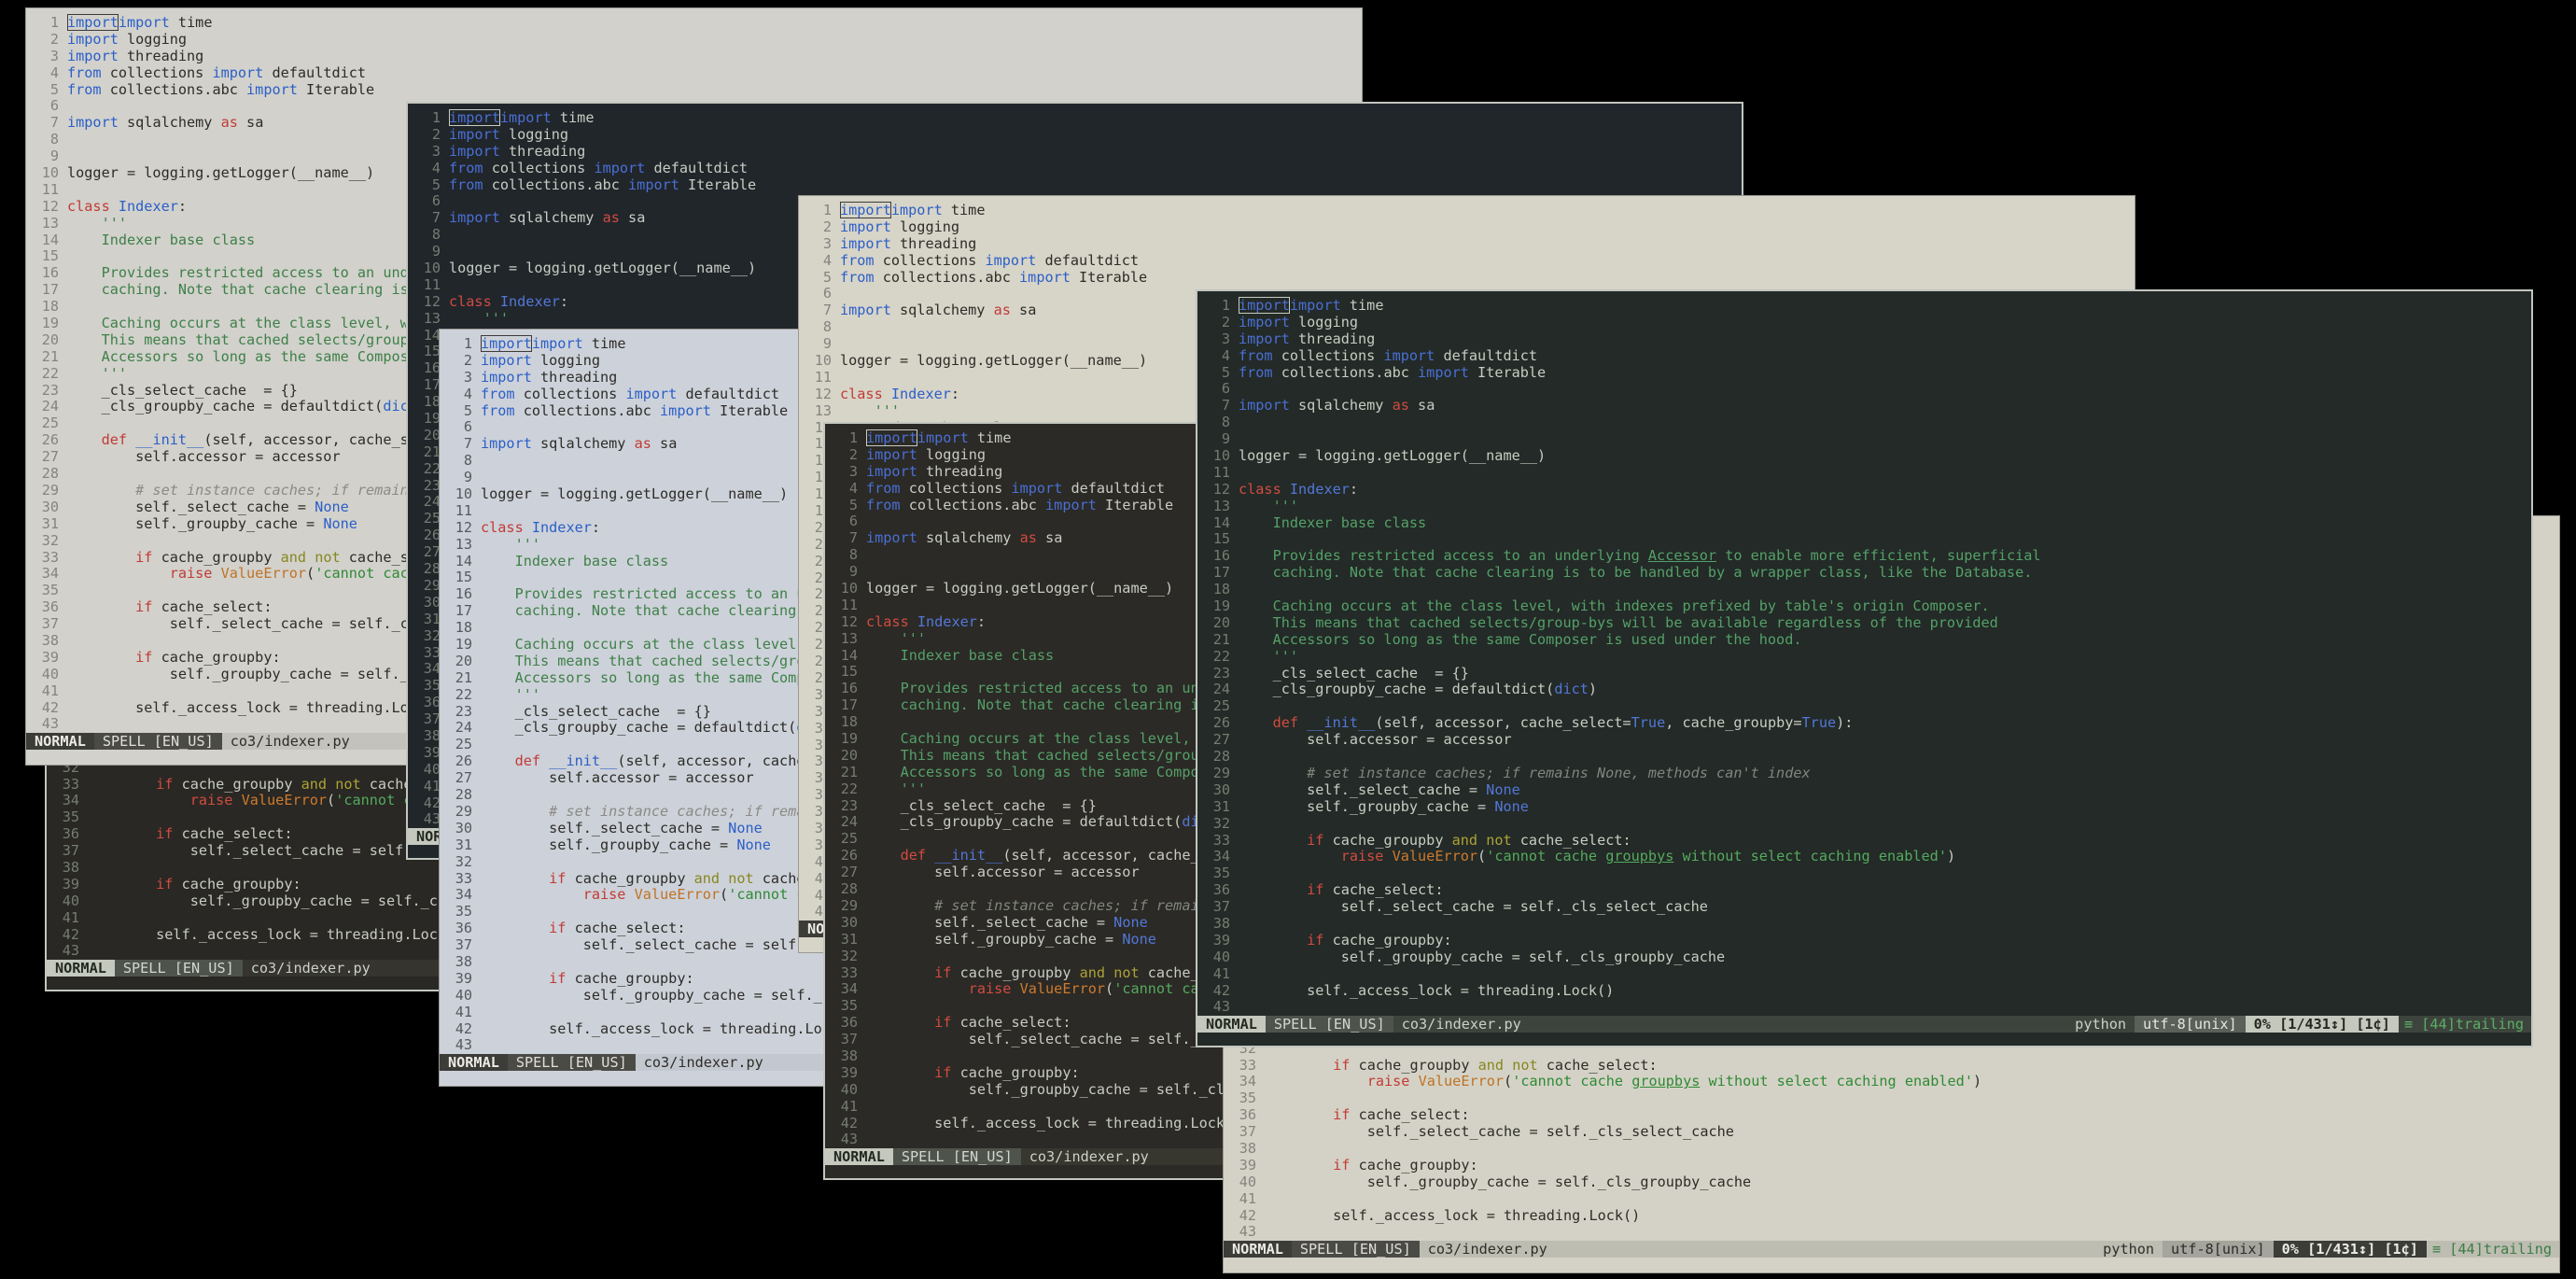 The width and height of the screenshot is (2576, 1279). Describe the element at coordinates (2218, 1249) in the screenshot. I see `encoding-label: utf-8[unix]` at that location.